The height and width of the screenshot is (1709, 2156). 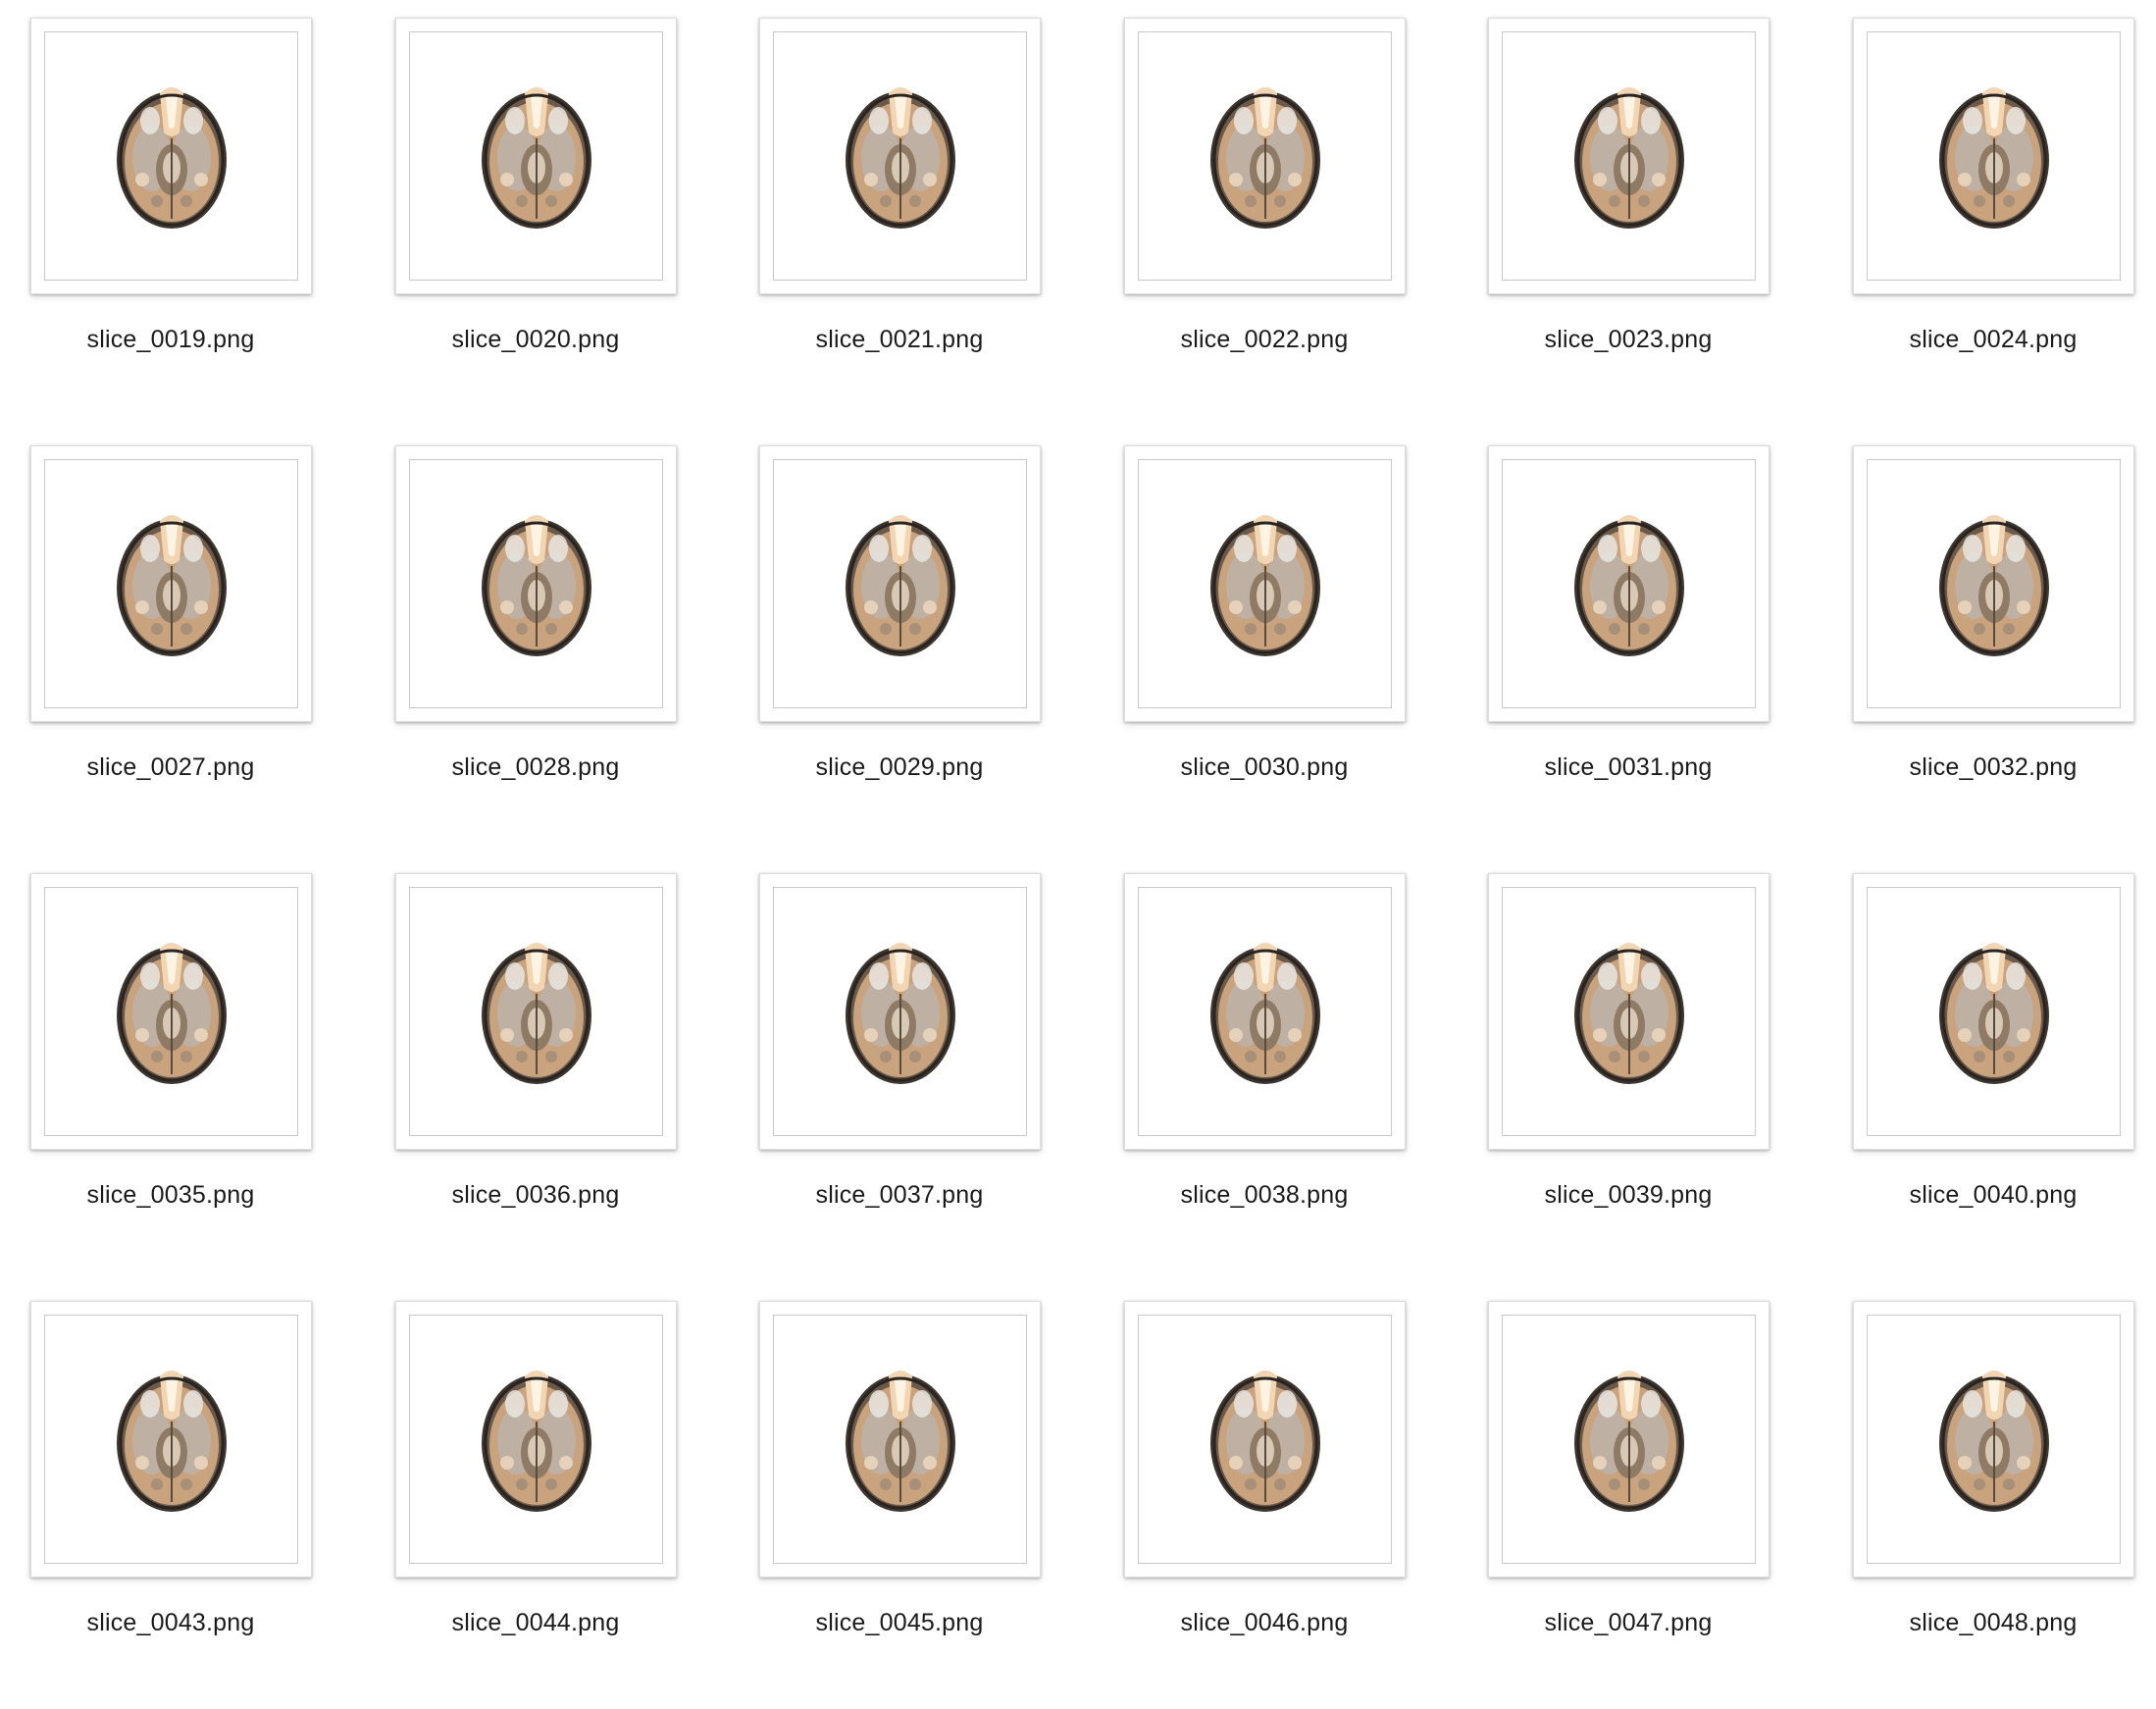 I want to click on file-item: slice_0021.png, so click(x=910, y=213).